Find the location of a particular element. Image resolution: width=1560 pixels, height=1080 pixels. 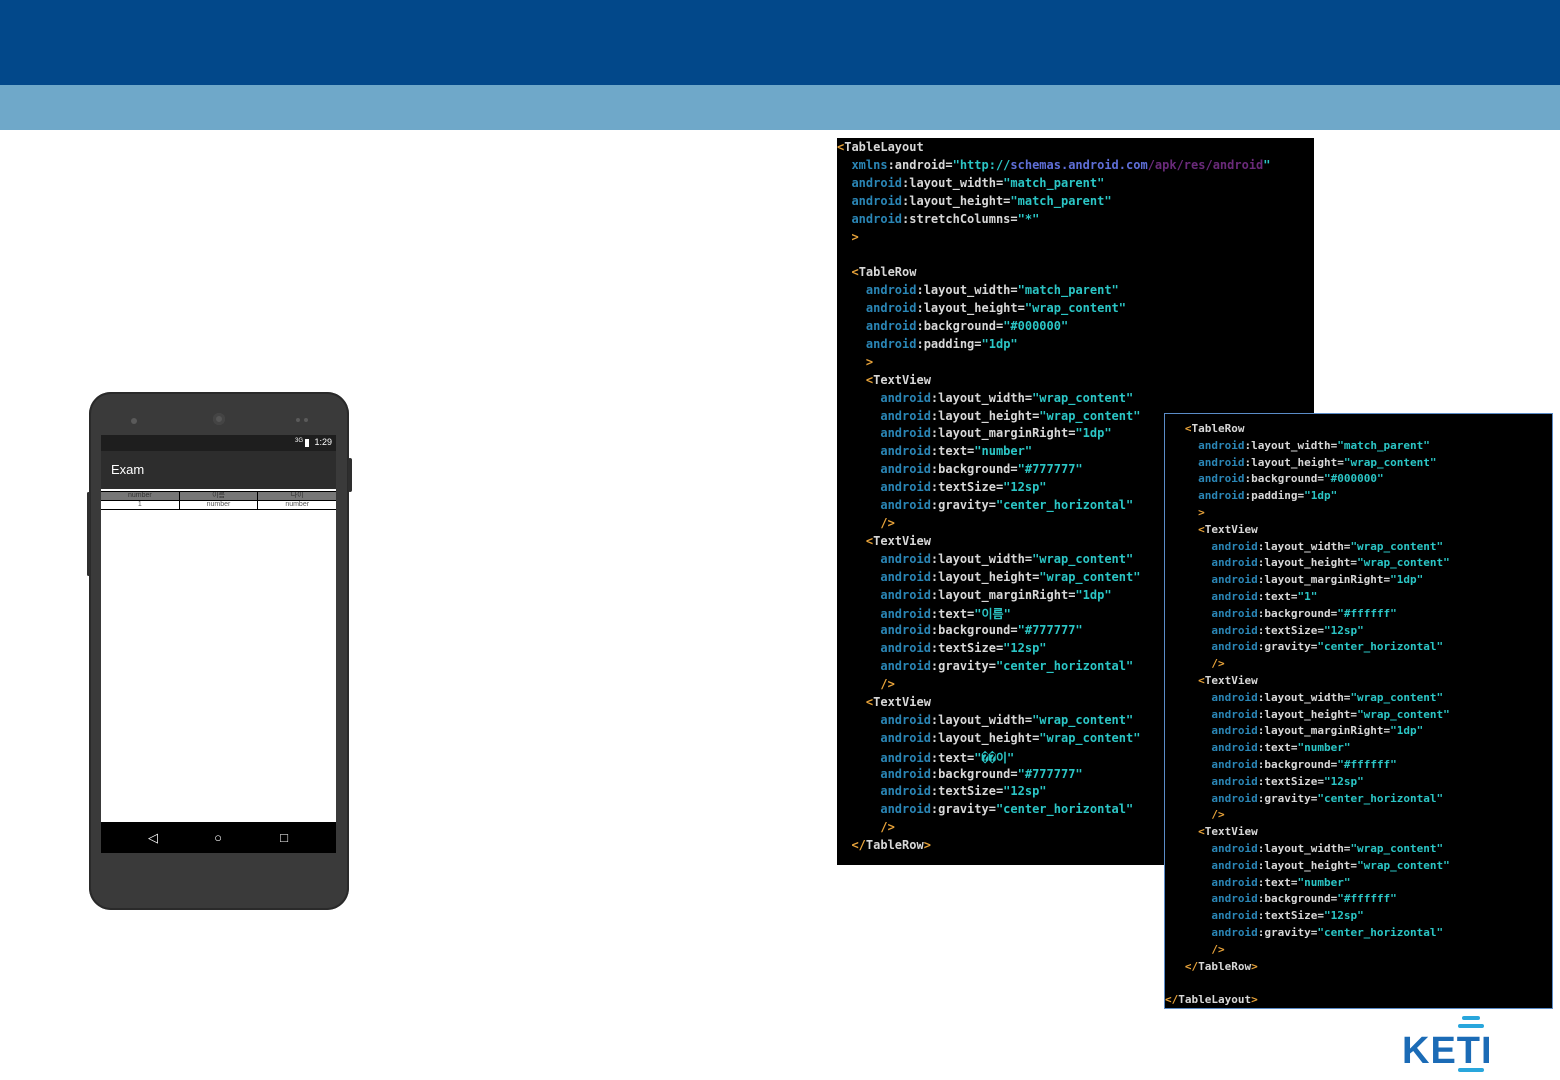

code-token: "1dp" is located at coordinates (1407, 731).